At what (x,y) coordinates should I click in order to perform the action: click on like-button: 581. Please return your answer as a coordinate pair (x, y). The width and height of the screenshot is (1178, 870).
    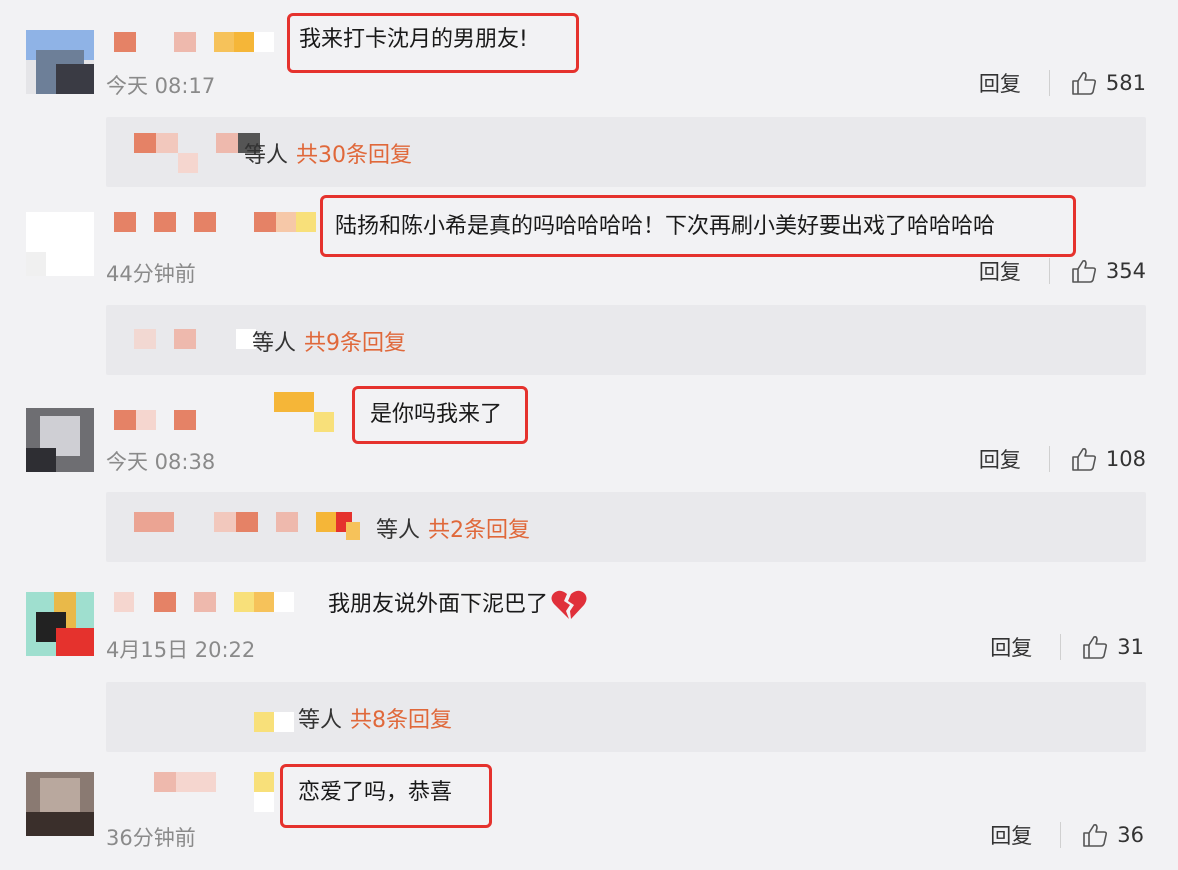
    Looking at the image, I should click on (1108, 83).